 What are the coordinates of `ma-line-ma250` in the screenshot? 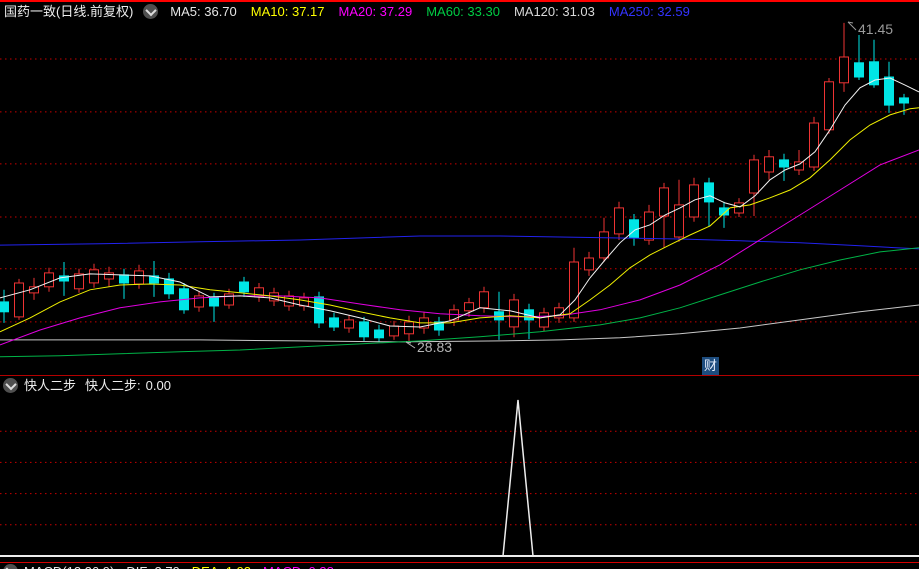 It's located at (459, 242).